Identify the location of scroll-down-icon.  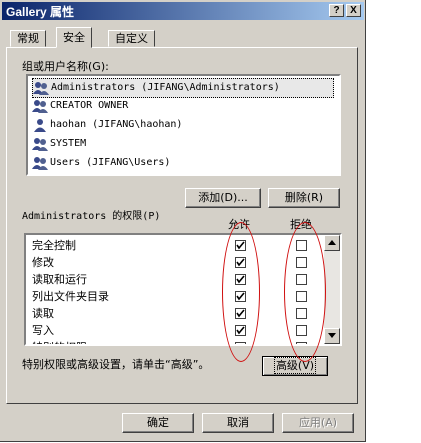
(332, 335).